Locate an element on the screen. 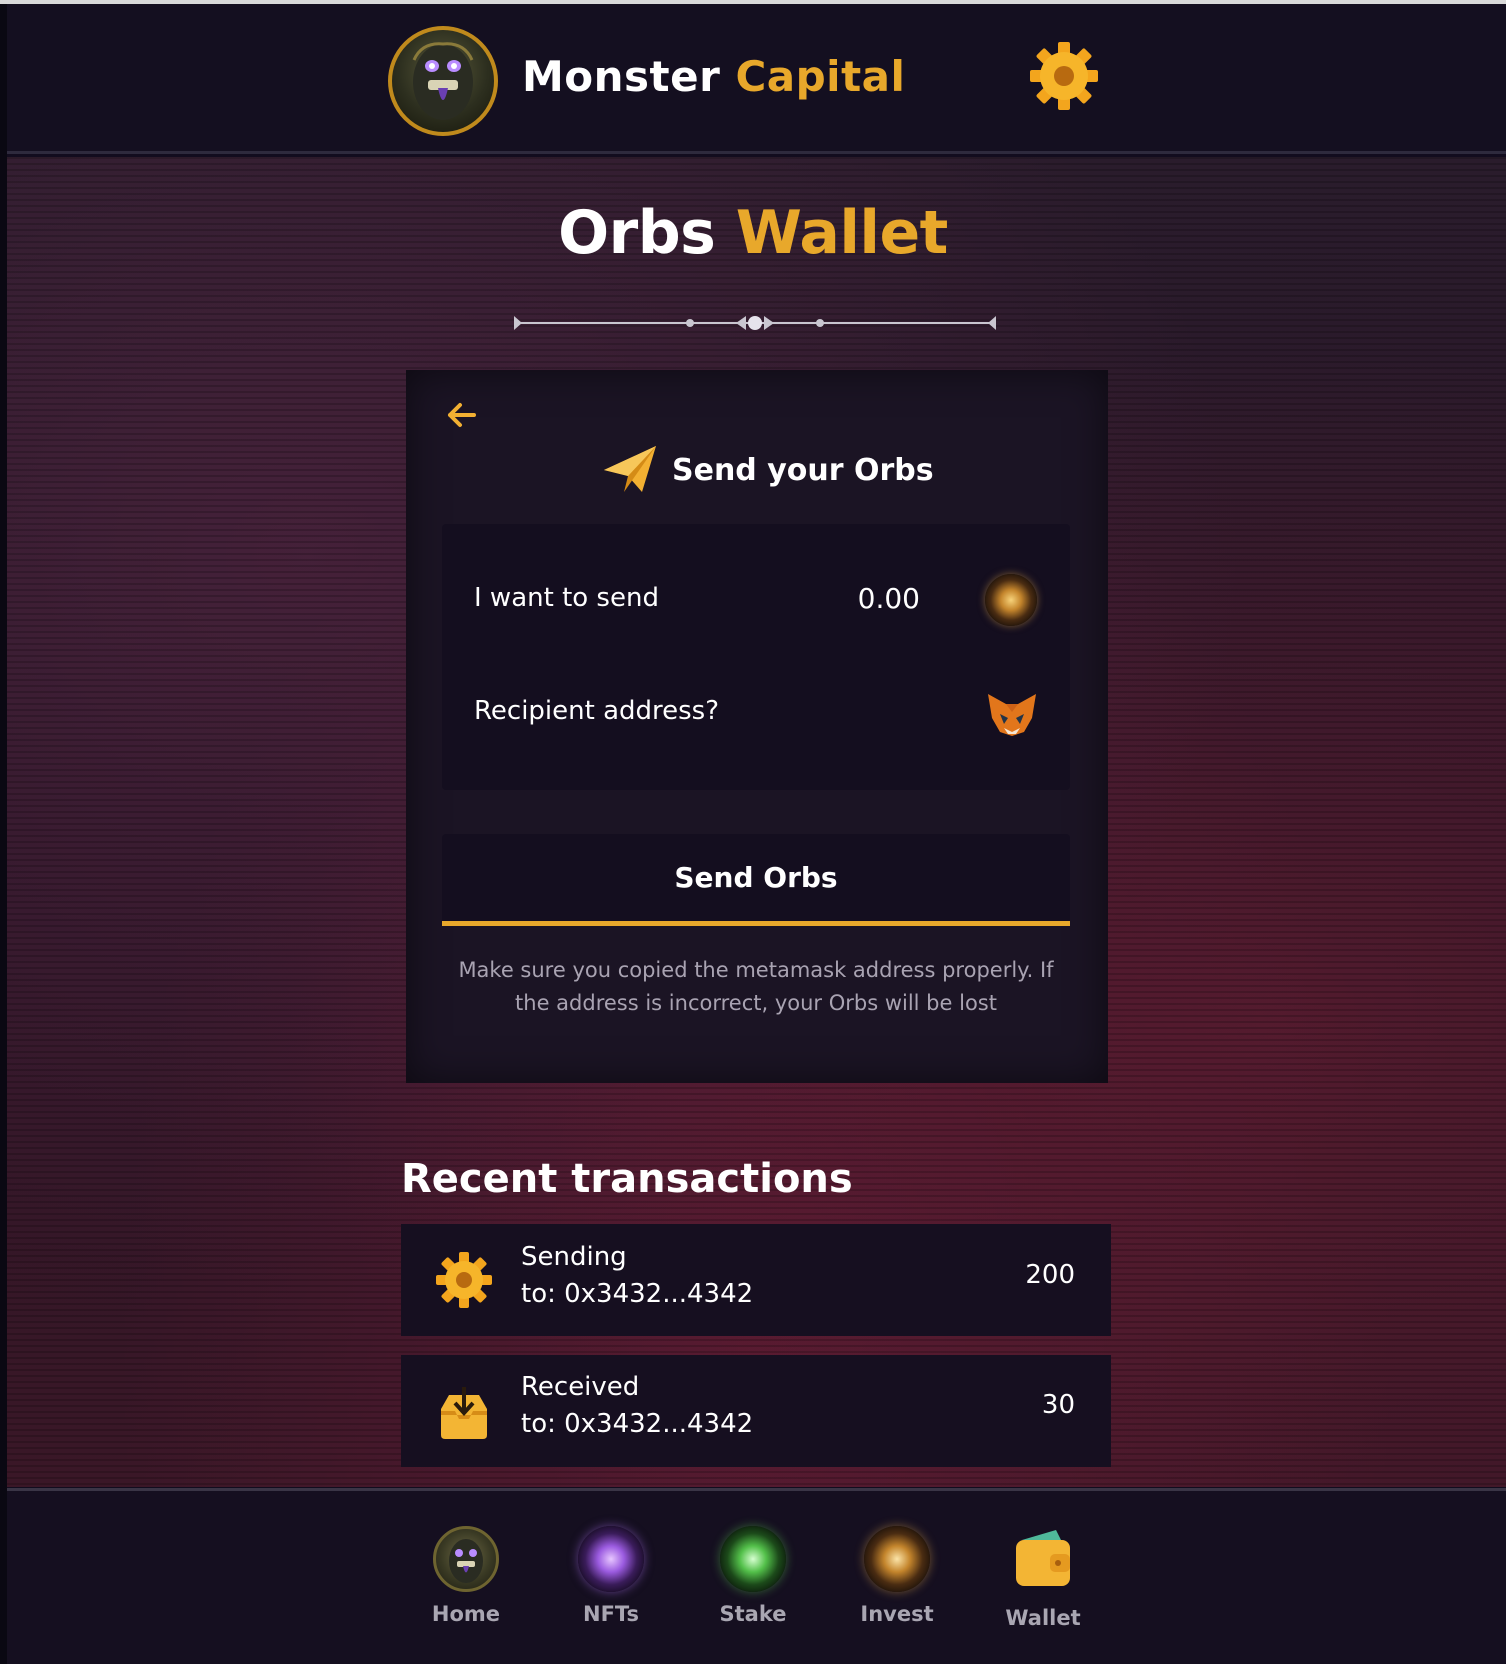 This screenshot has width=1506, height=1664. send-heading: Send your Orbs is located at coordinates (768, 470).